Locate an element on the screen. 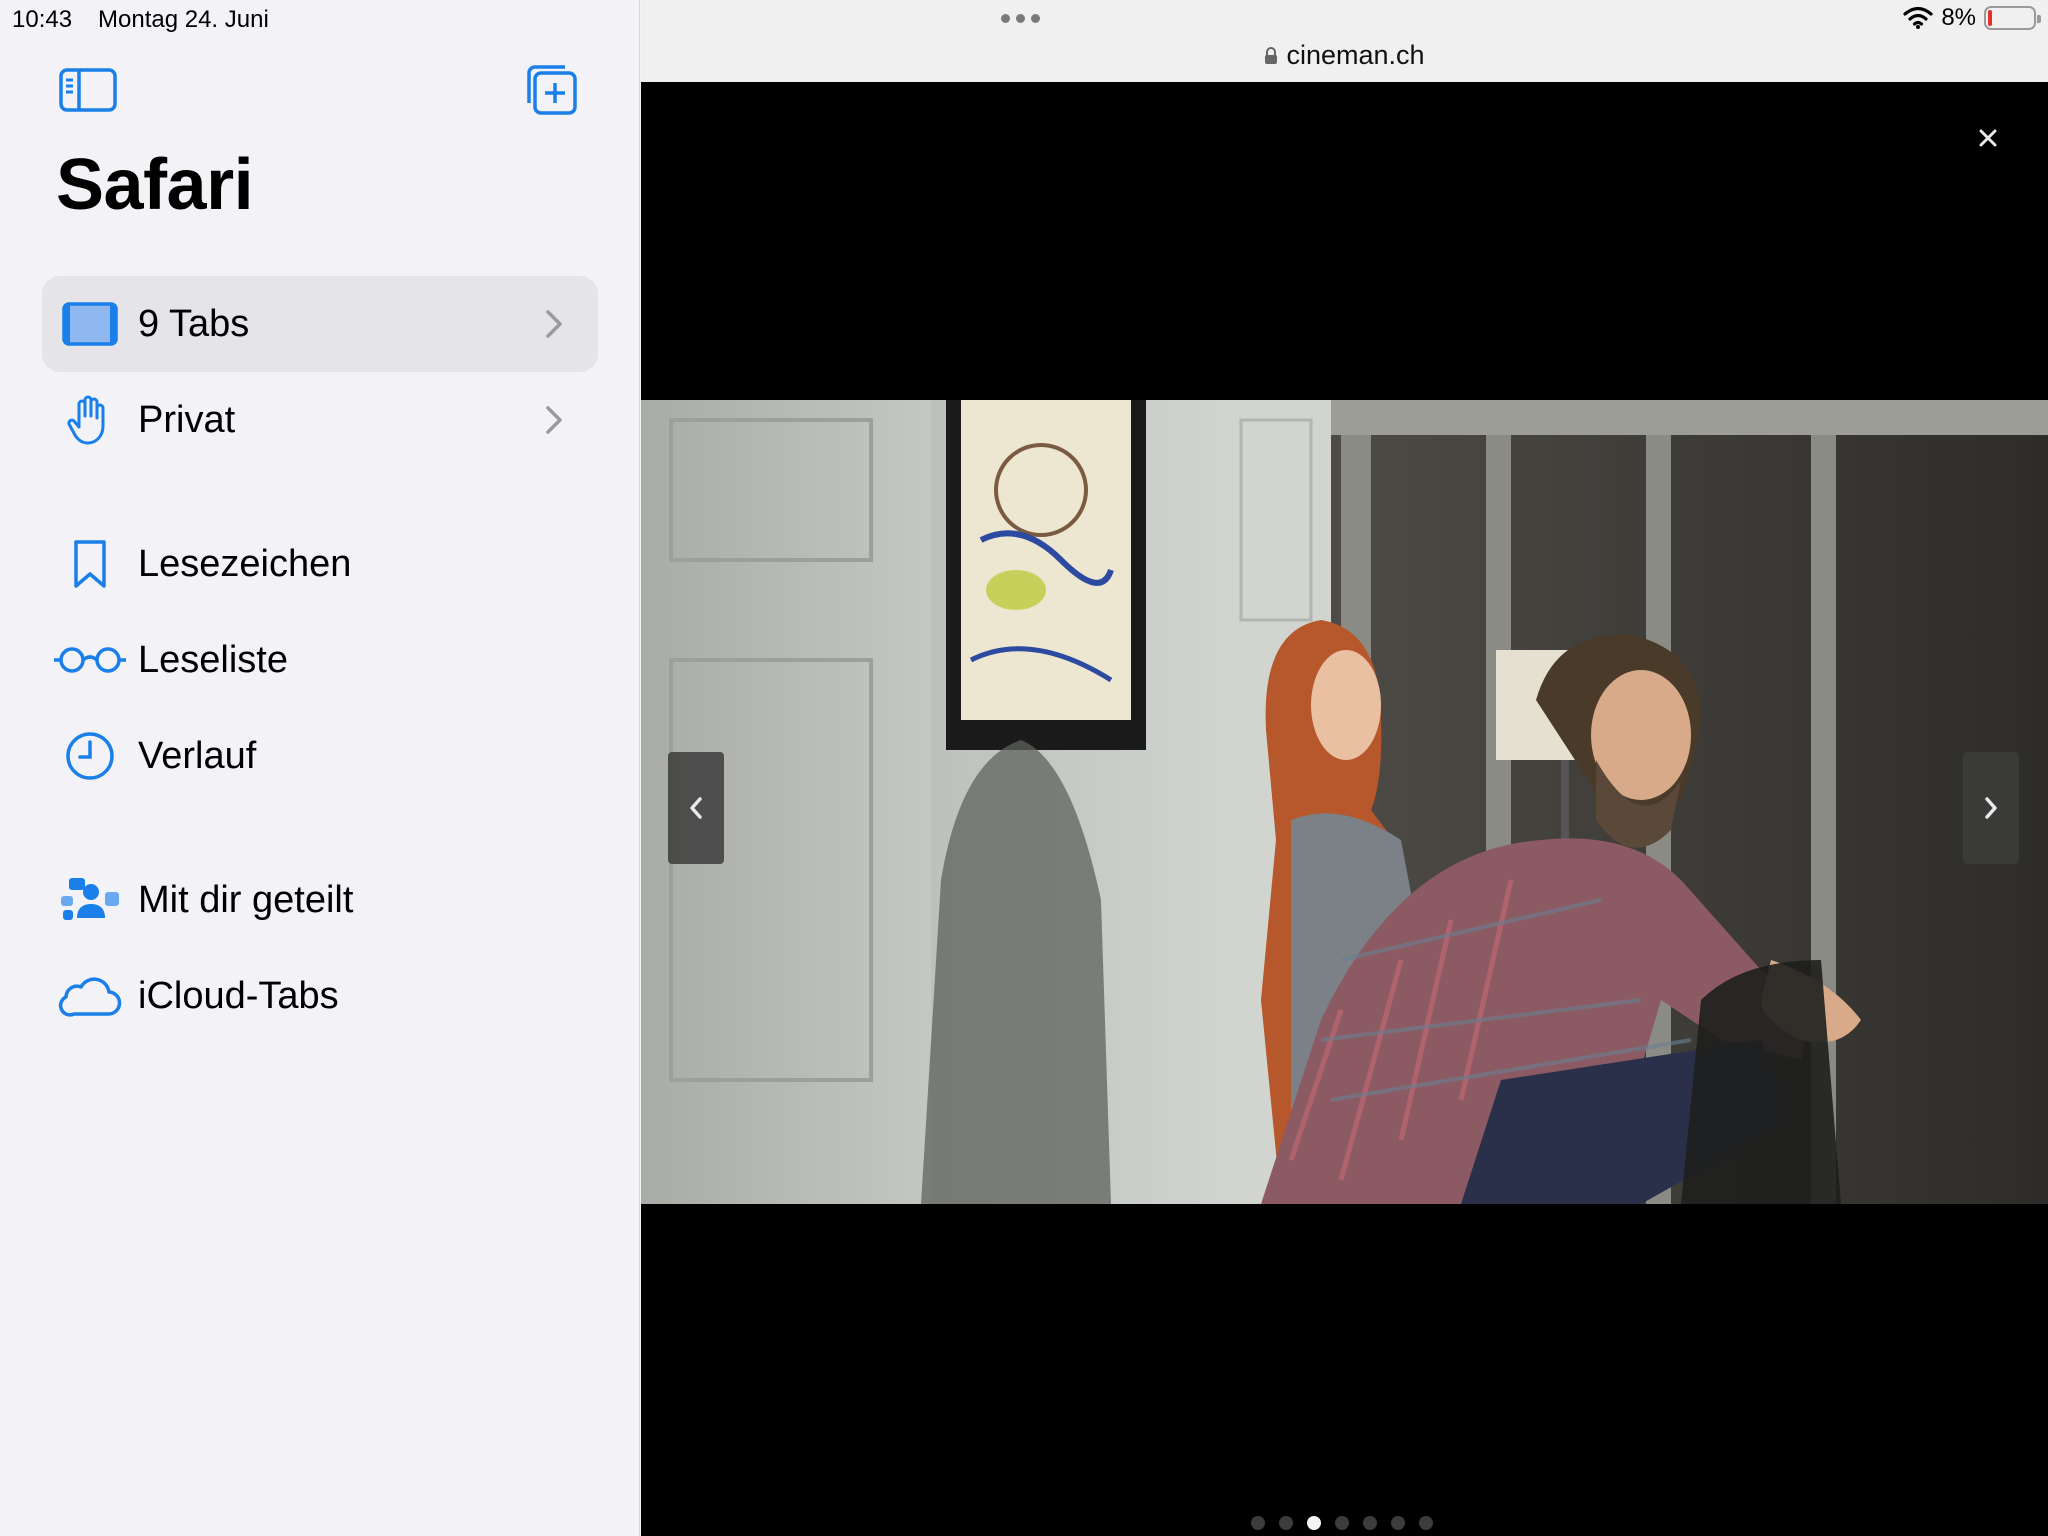 The width and height of the screenshot is (2048, 1536). chevron-left-icon is located at coordinates (696, 808).